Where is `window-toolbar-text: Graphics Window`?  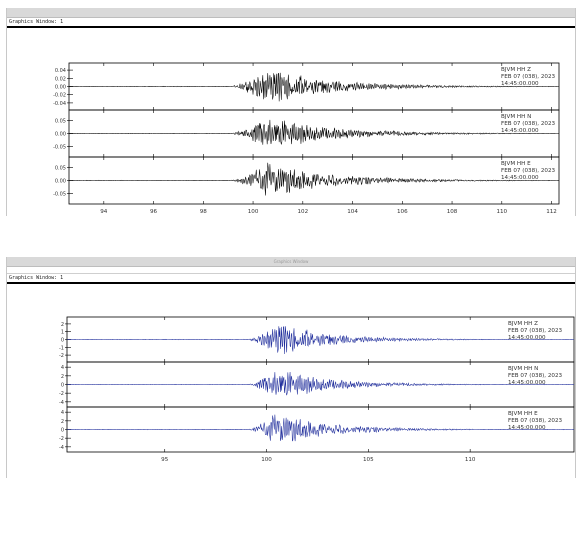
window-toolbar-text: Graphics Window is located at coordinates (291, 261).